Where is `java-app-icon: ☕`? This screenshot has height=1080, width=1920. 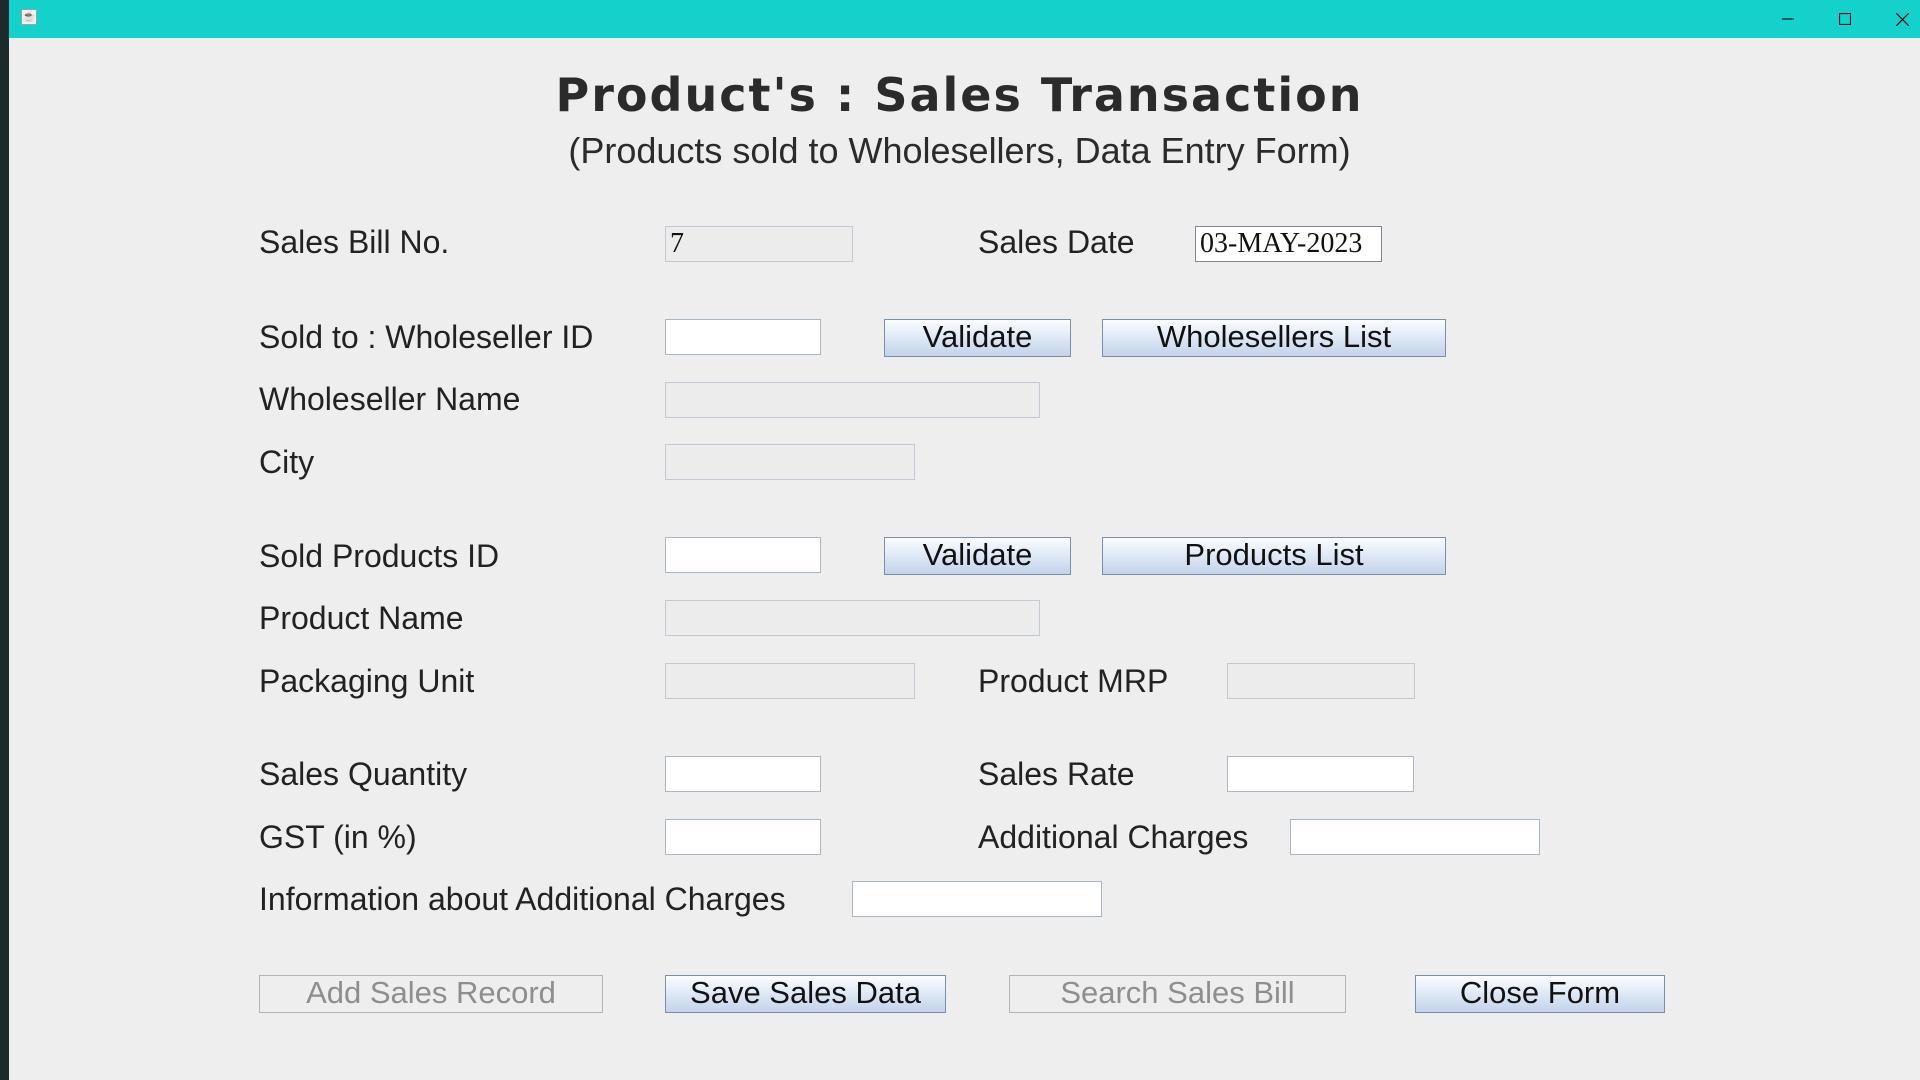 java-app-icon: ☕ is located at coordinates (29, 17).